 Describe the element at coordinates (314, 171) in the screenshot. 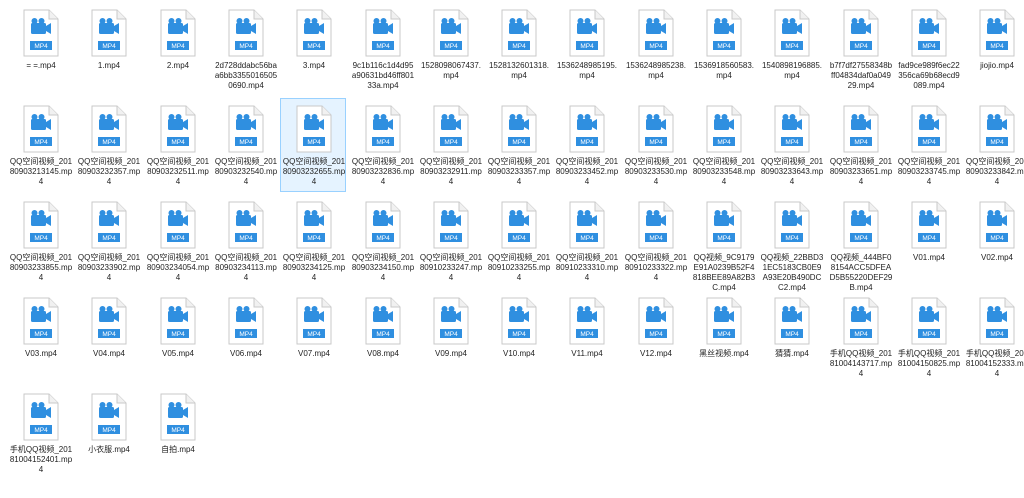

I see `file-name-label: QQ空间视频_20180903232655.mp4` at that location.